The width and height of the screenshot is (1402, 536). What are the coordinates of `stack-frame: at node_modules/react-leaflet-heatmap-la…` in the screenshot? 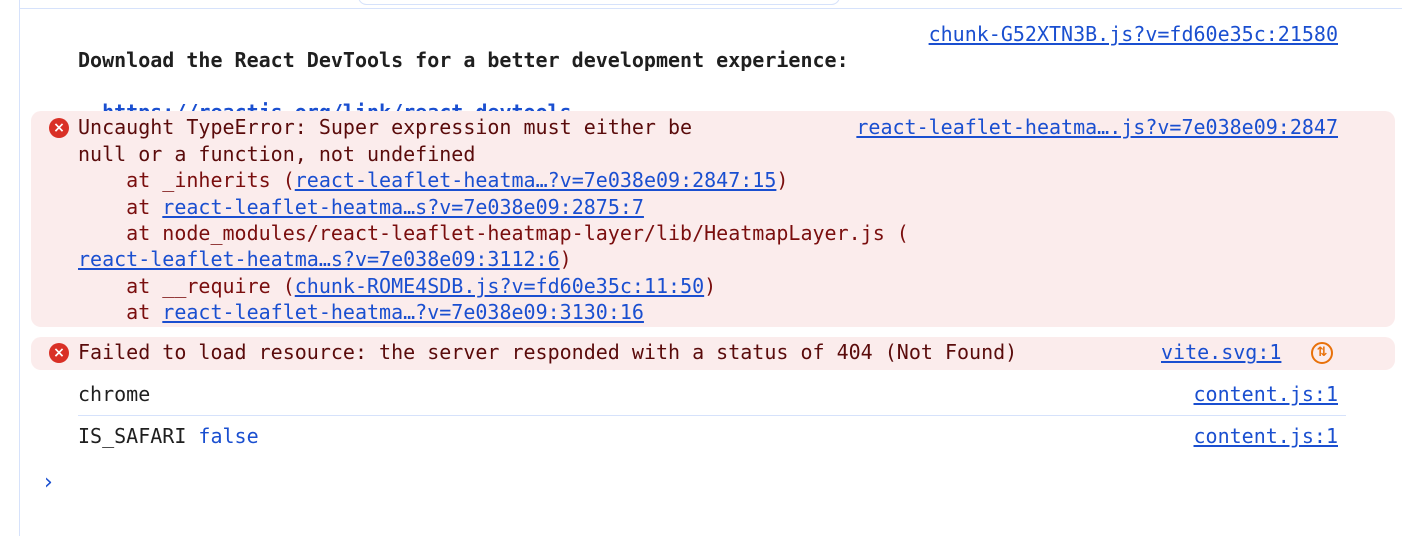 It's located at (493, 233).